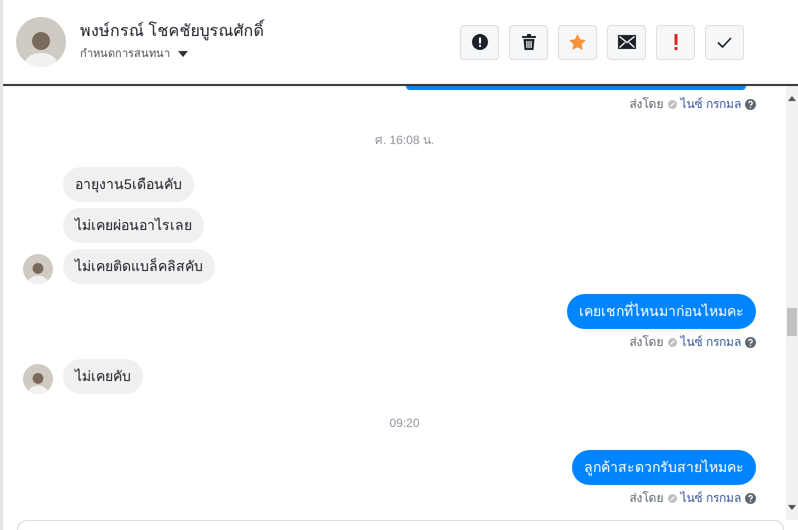  Describe the element at coordinates (172, 54) in the screenshot. I see `conversation-settings-dropdown: กำหนดการสนทนา` at that location.